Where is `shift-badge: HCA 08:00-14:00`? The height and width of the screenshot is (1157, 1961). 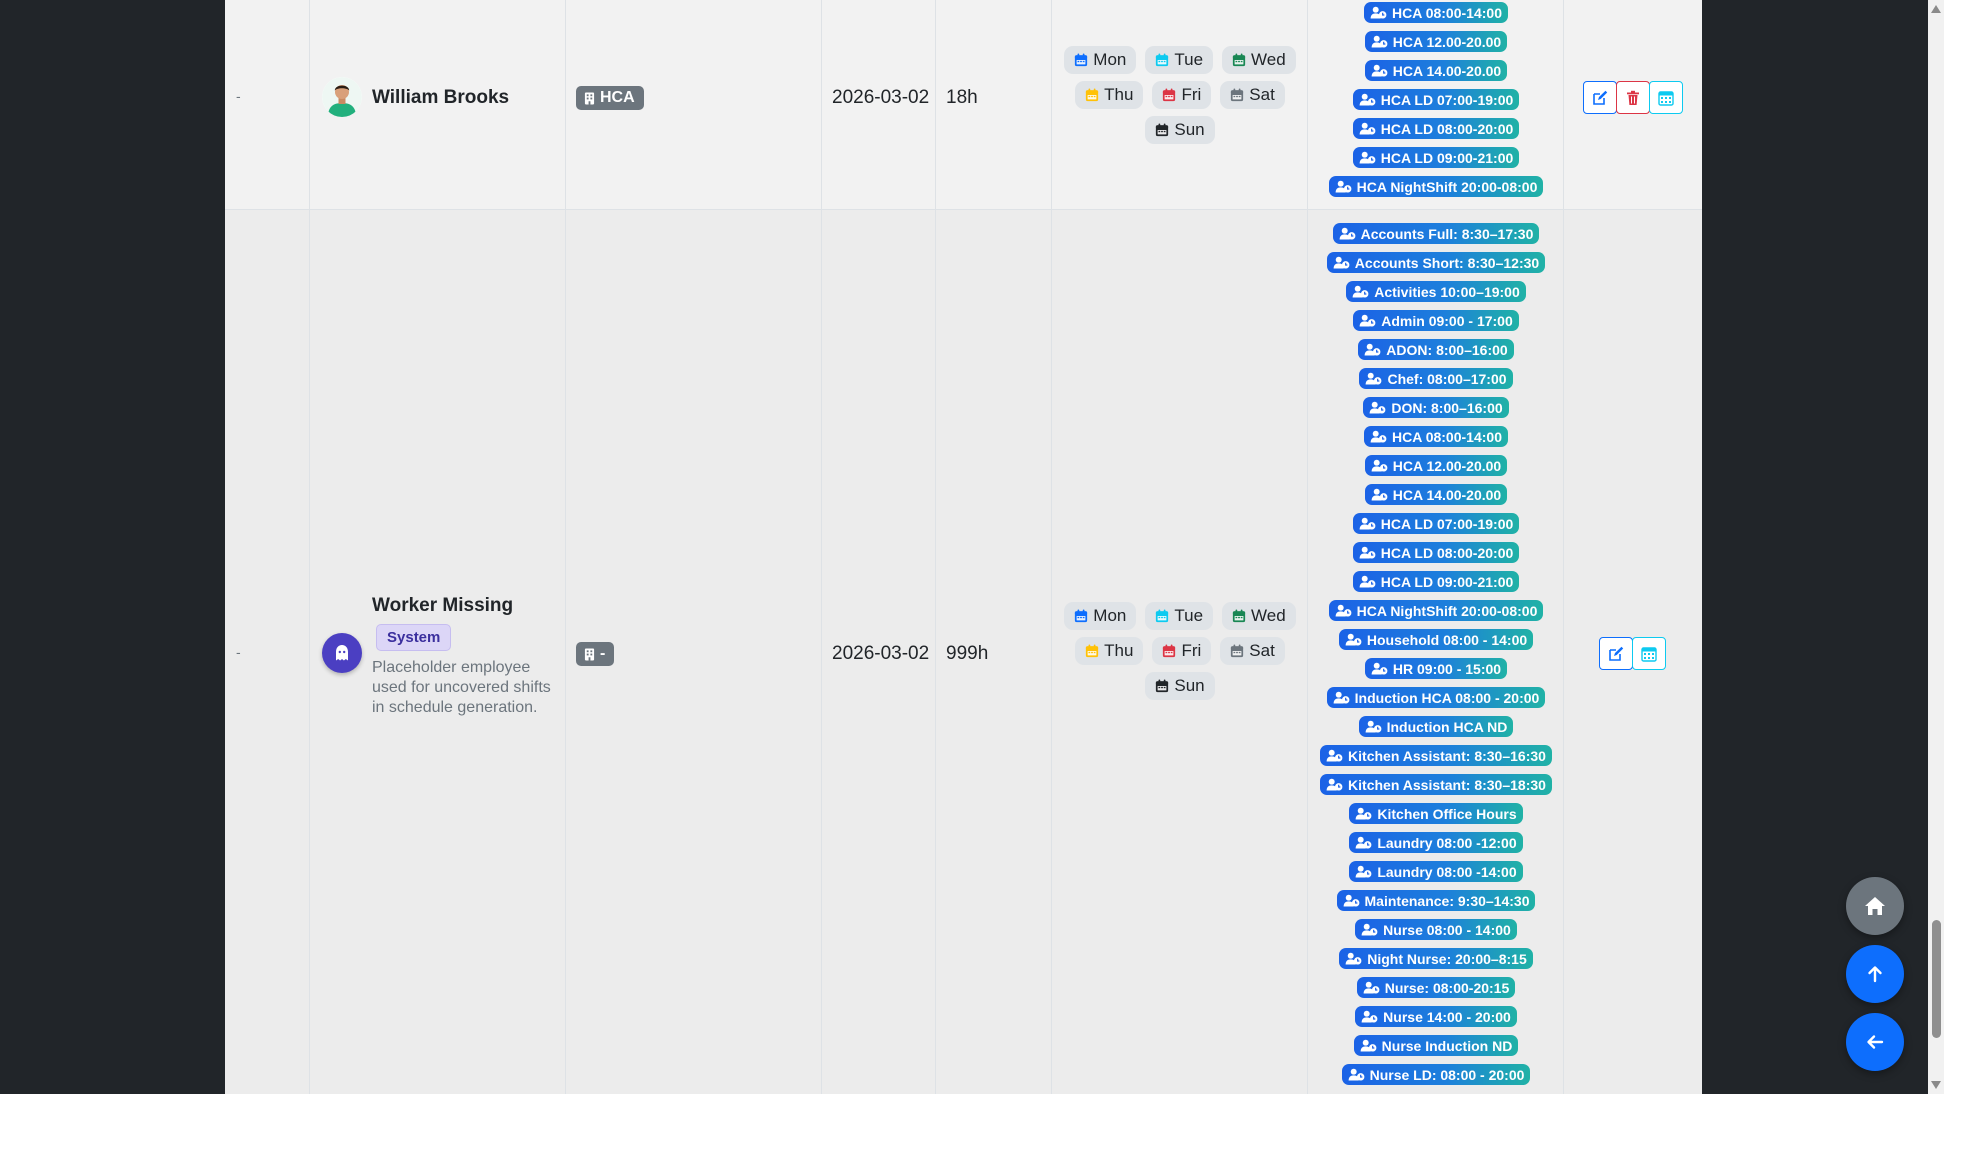
shift-badge: HCA 08:00-14:00 is located at coordinates (1436, 436).